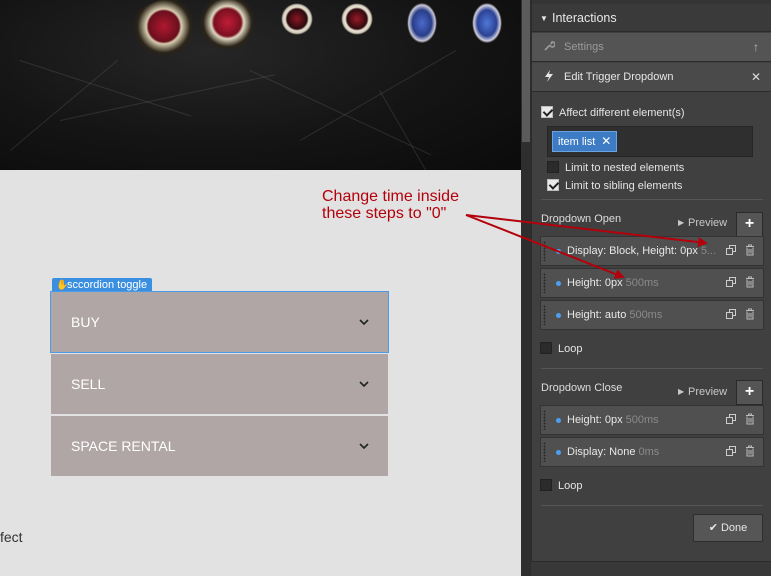 The height and width of the screenshot is (576, 771). What do you see at coordinates (606, 141) in the screenshot?
I see `remove-token-icon: ✕` at bounding box center [606, 141].